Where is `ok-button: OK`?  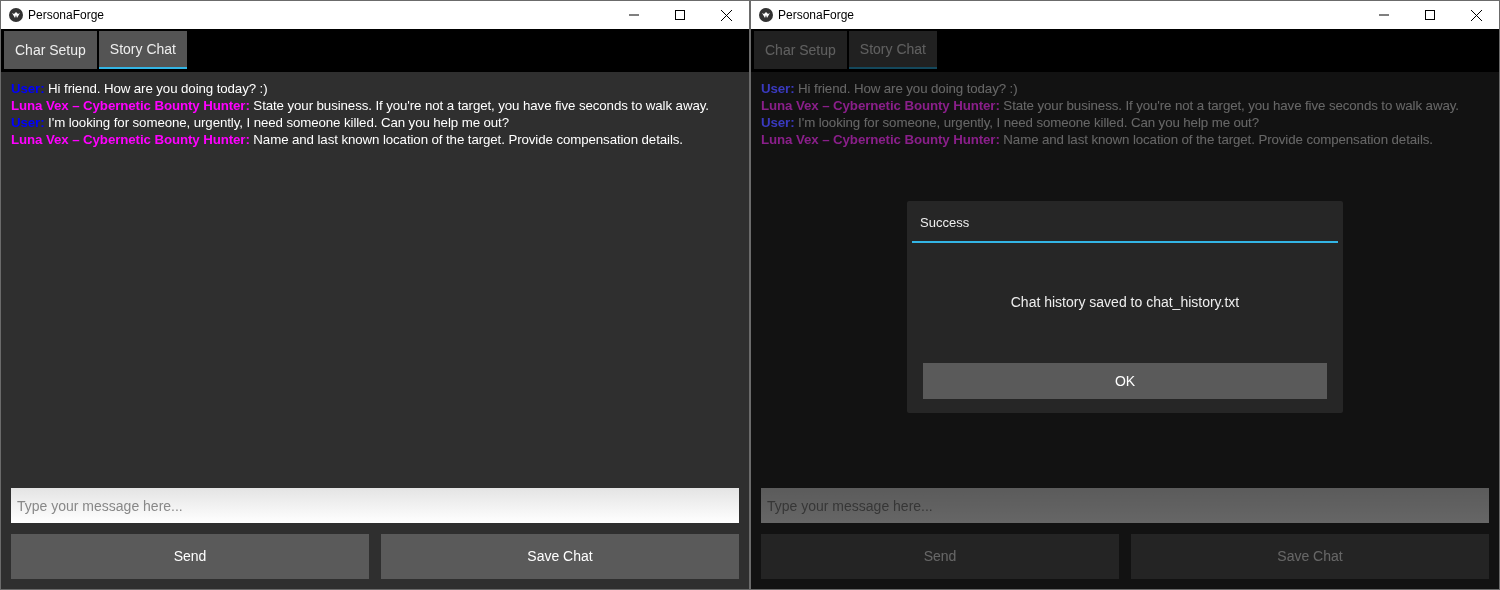
ok-button: OK is located at coordinates (1125, 381).